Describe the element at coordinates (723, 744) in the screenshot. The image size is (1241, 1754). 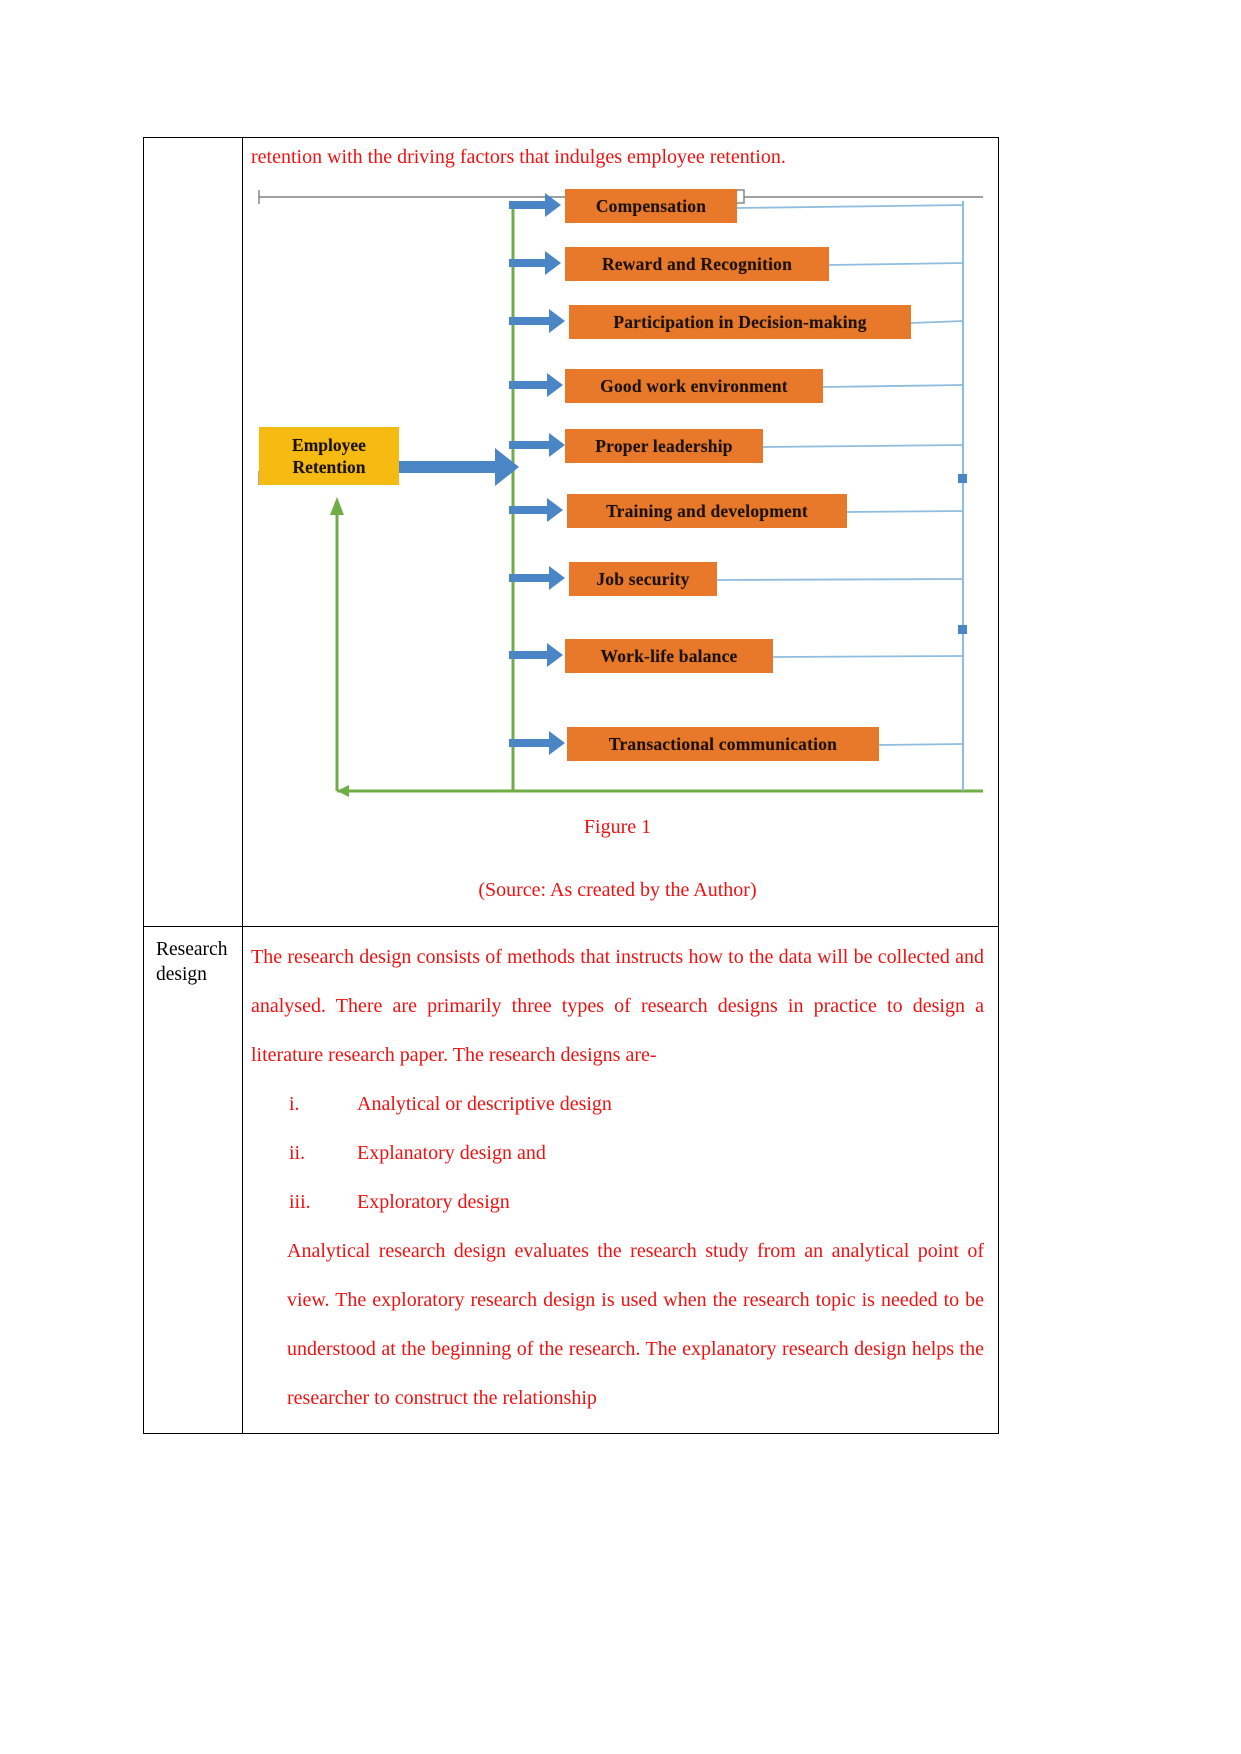
I see `node-transactional-communication: Transactional communication` at that location.